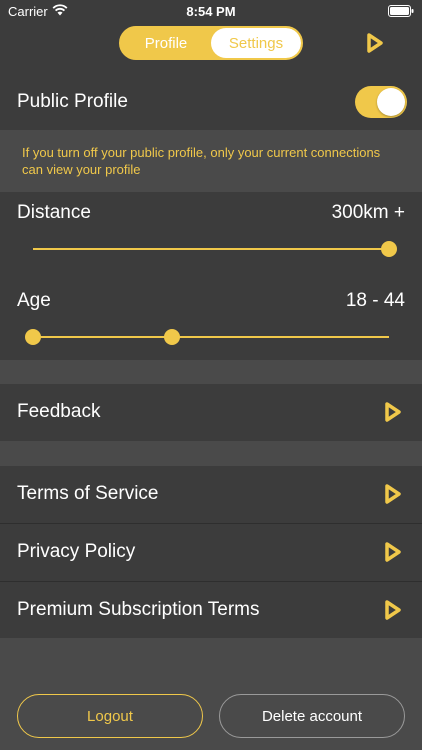  I want to click on age-min-thumb, so click(33, 337).